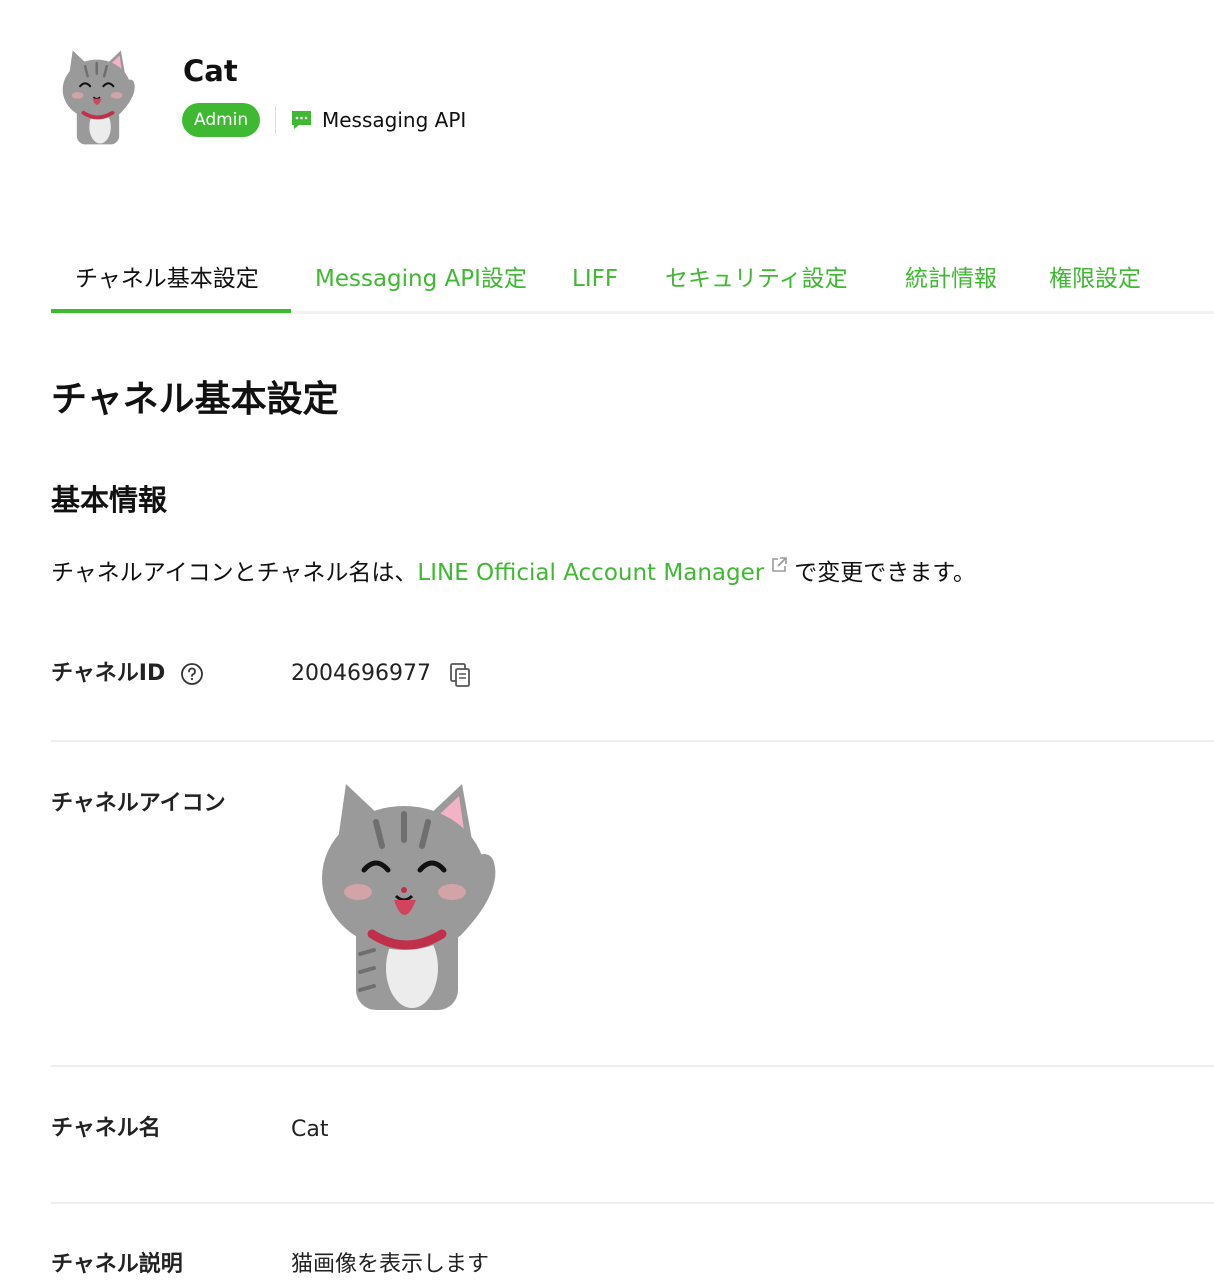 This screenshot has height=1281, width=1214. I want to click on copy-icon, so click(460, 675).